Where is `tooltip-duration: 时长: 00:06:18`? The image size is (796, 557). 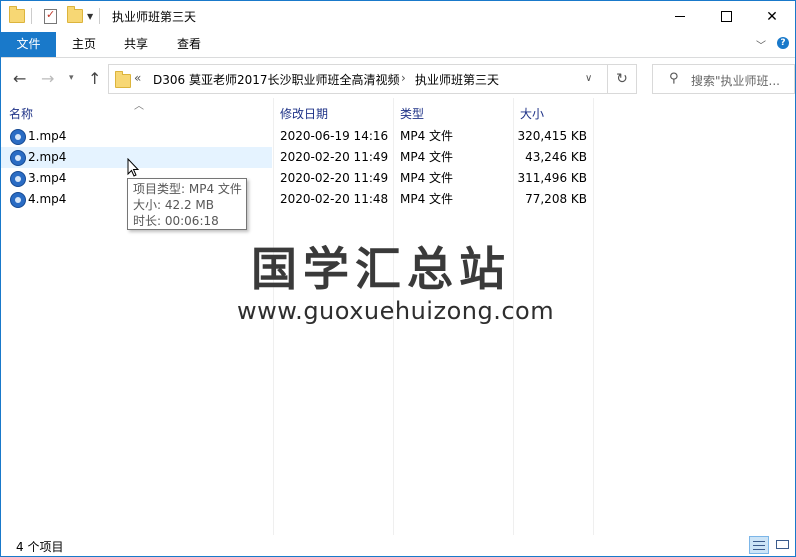
tooltip-duration: 时长: 00:06:18 is located at coordinates (176, 221).